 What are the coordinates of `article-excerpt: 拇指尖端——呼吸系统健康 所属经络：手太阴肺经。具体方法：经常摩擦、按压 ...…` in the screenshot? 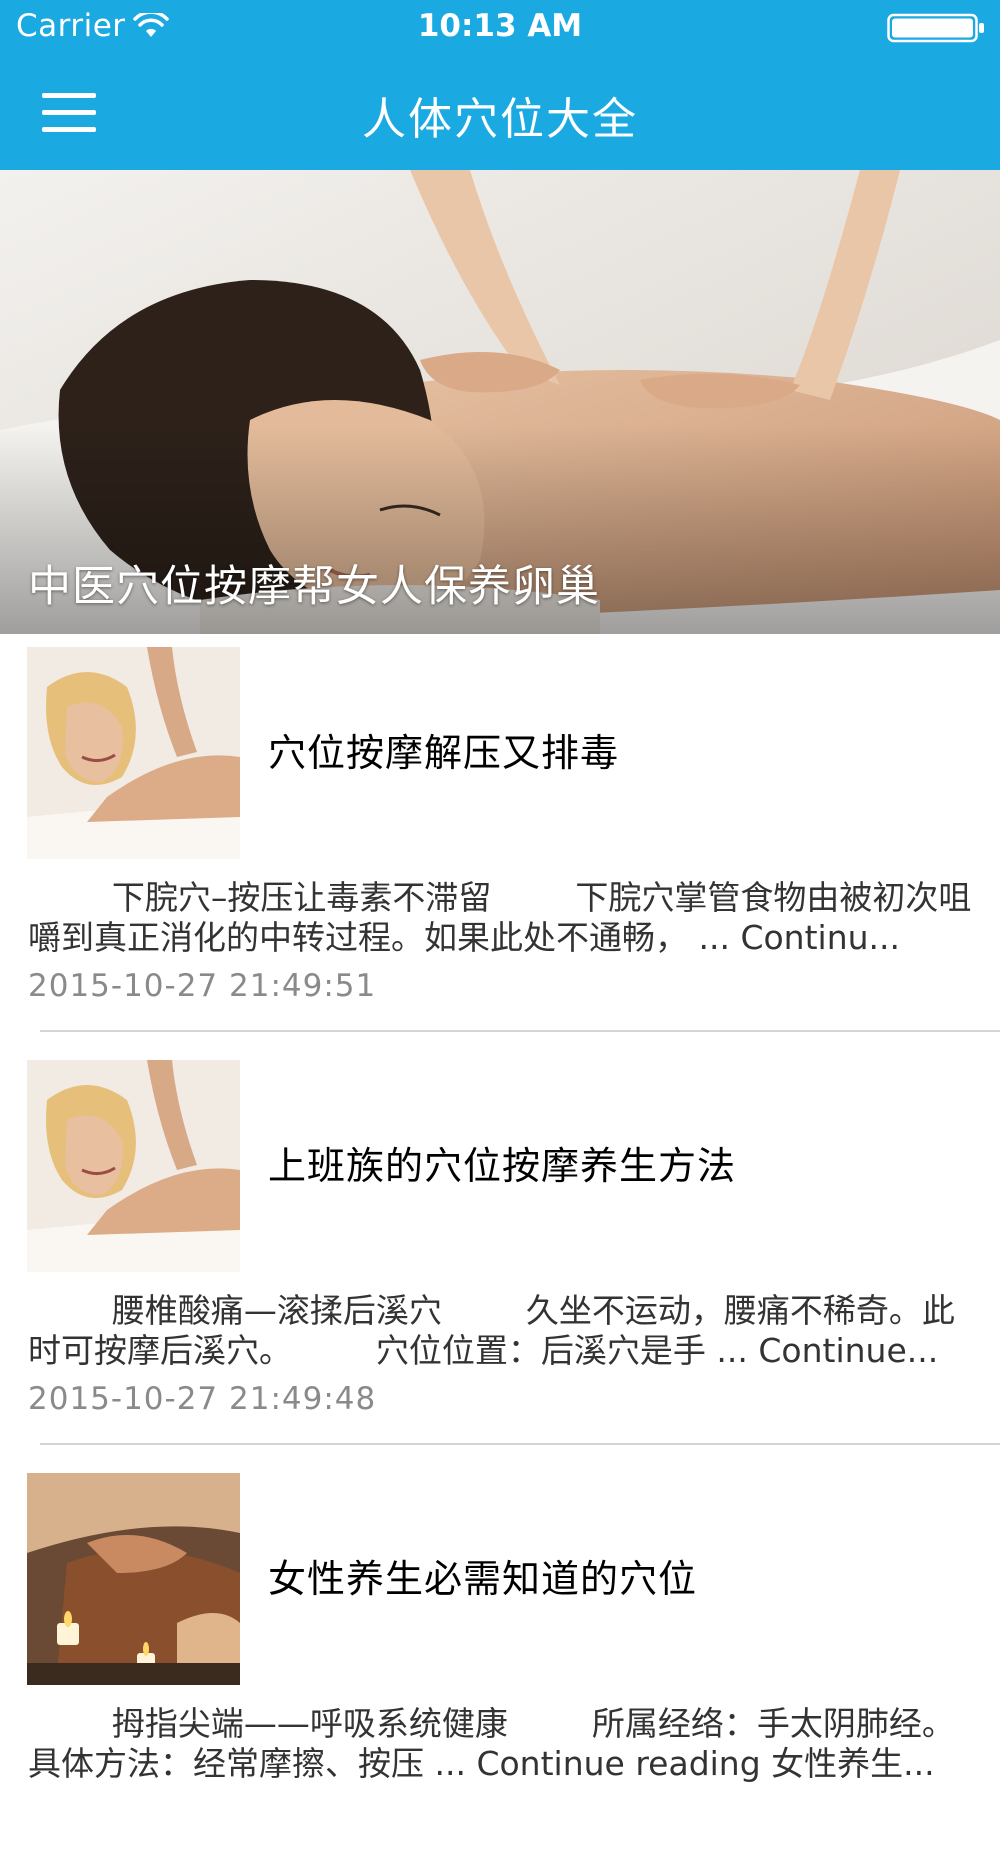 It's located at (491, 1743).